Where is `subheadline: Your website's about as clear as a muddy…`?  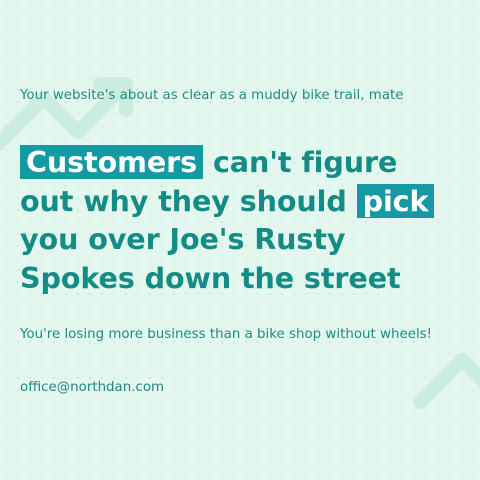 subheadline: Your website's about as clear as a muddy… is located at coordinates (212, 95).